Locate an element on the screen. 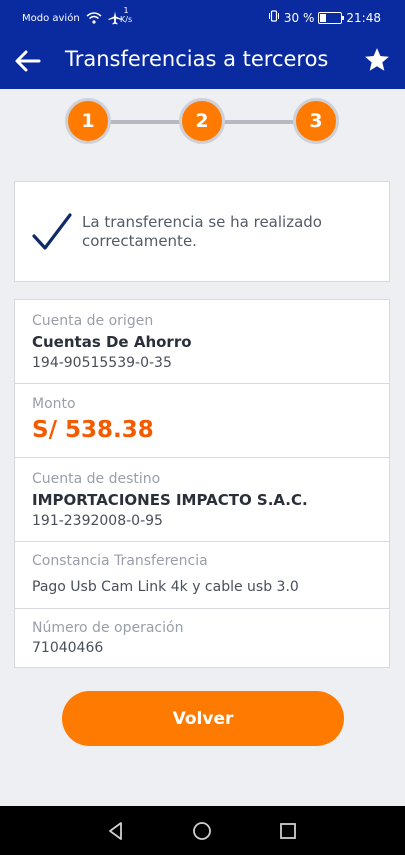 This screenshot has height=855, width=405. operation-number: 71040466 is located at coordinates (68, 648).